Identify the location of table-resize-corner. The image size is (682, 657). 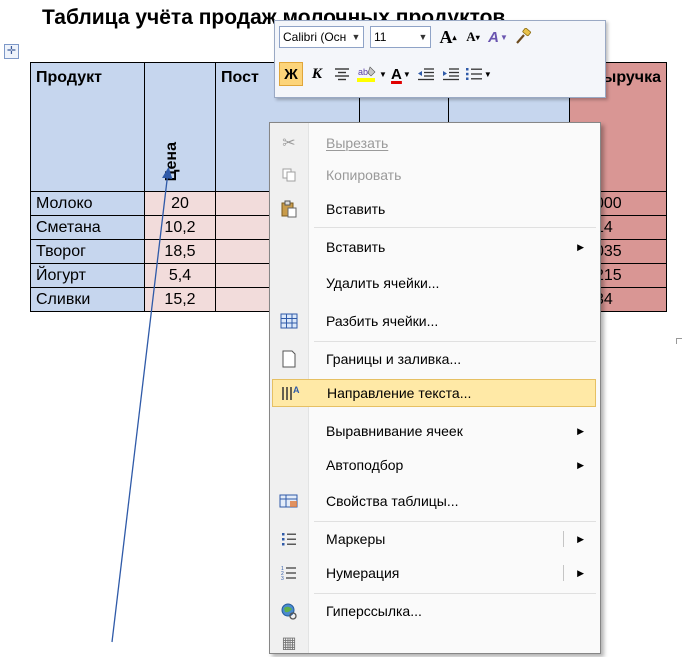
(679, 341).